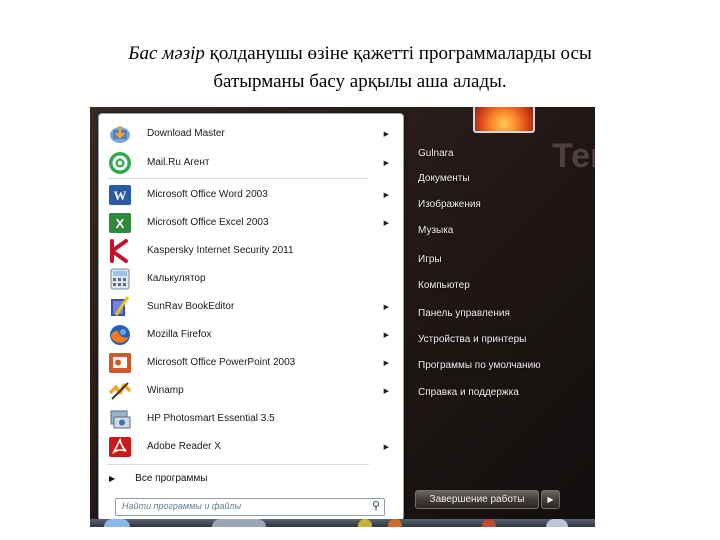 The width and height of the screenshot is (720, 540). I want to click on mail-ru-agent-icon, so click(120, 163).